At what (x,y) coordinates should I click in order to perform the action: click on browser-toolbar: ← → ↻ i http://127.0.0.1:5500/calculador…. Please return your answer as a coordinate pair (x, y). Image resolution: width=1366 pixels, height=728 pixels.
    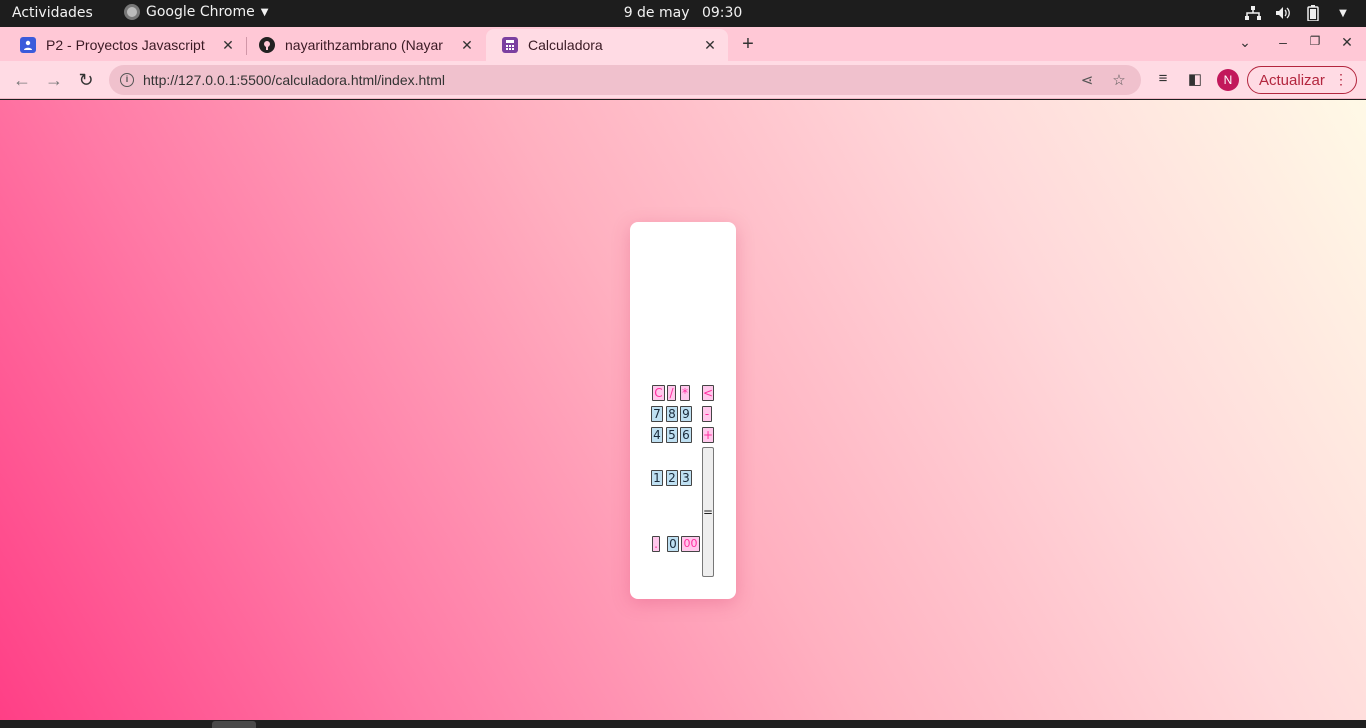
    Looking at the image, I should click on (683, 80).